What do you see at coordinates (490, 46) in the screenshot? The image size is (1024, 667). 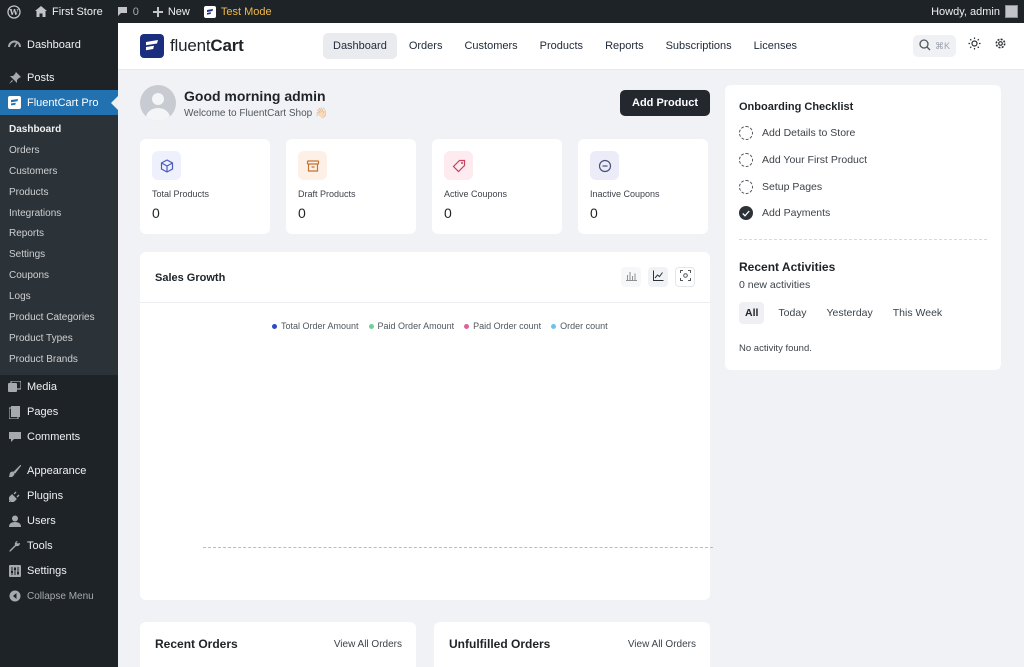 I see `tab-customers: Customers` at bounding box center [490, 46].